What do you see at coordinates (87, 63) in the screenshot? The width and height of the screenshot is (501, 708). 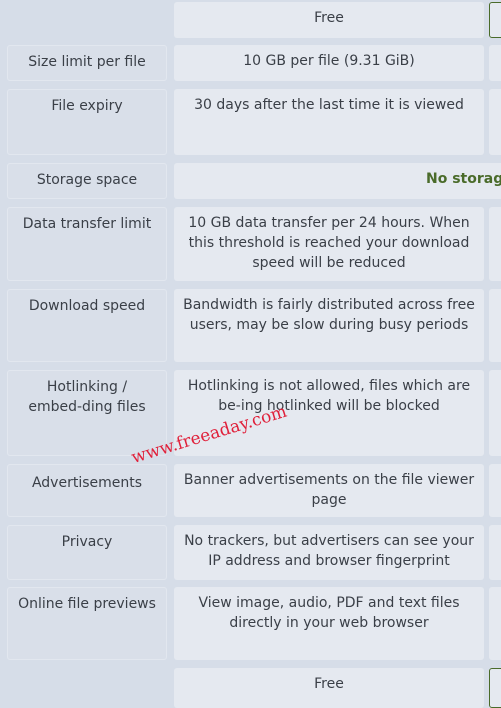 I see `row-label: Size limit per file` at bounding box center [87, 63].